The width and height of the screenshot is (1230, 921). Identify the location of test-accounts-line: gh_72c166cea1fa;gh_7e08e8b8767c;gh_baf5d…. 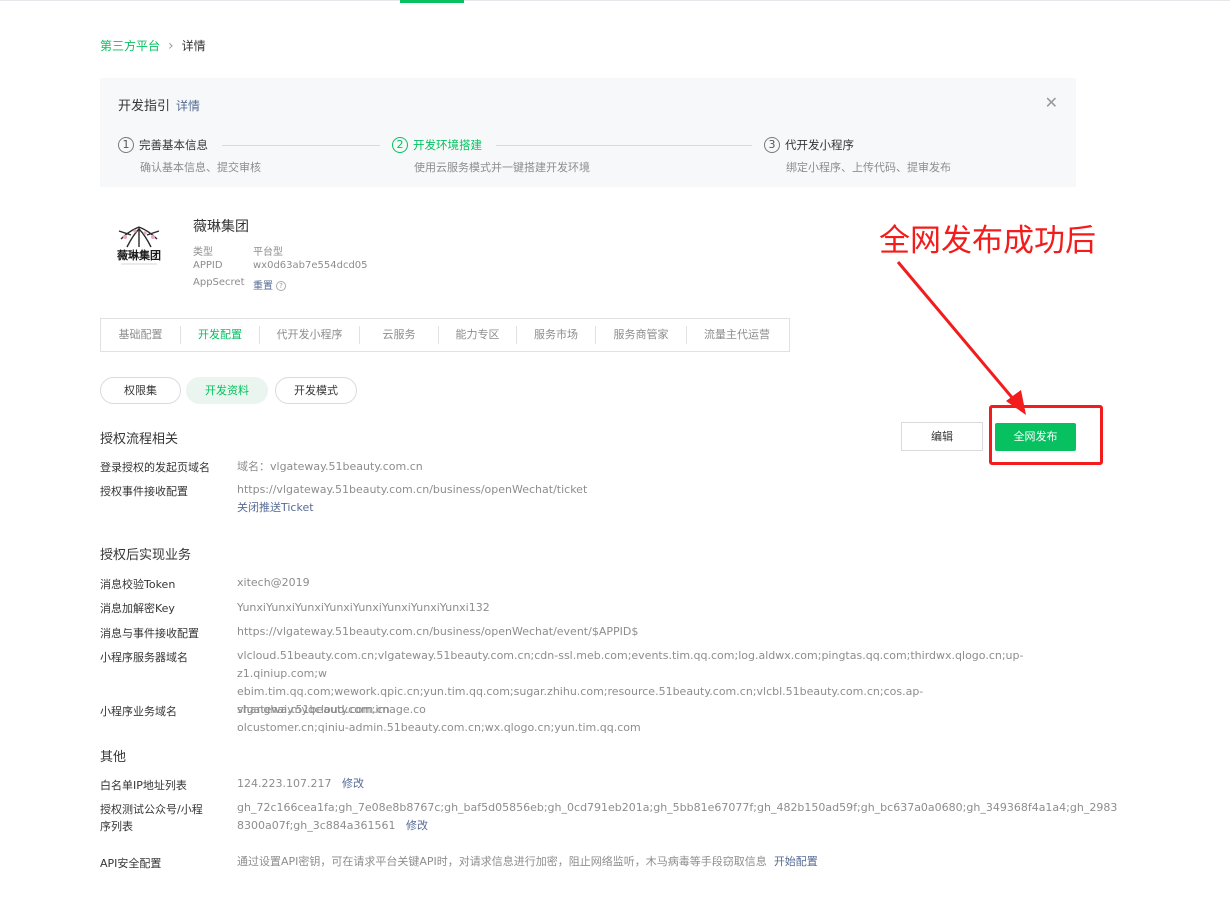
(677, 807).